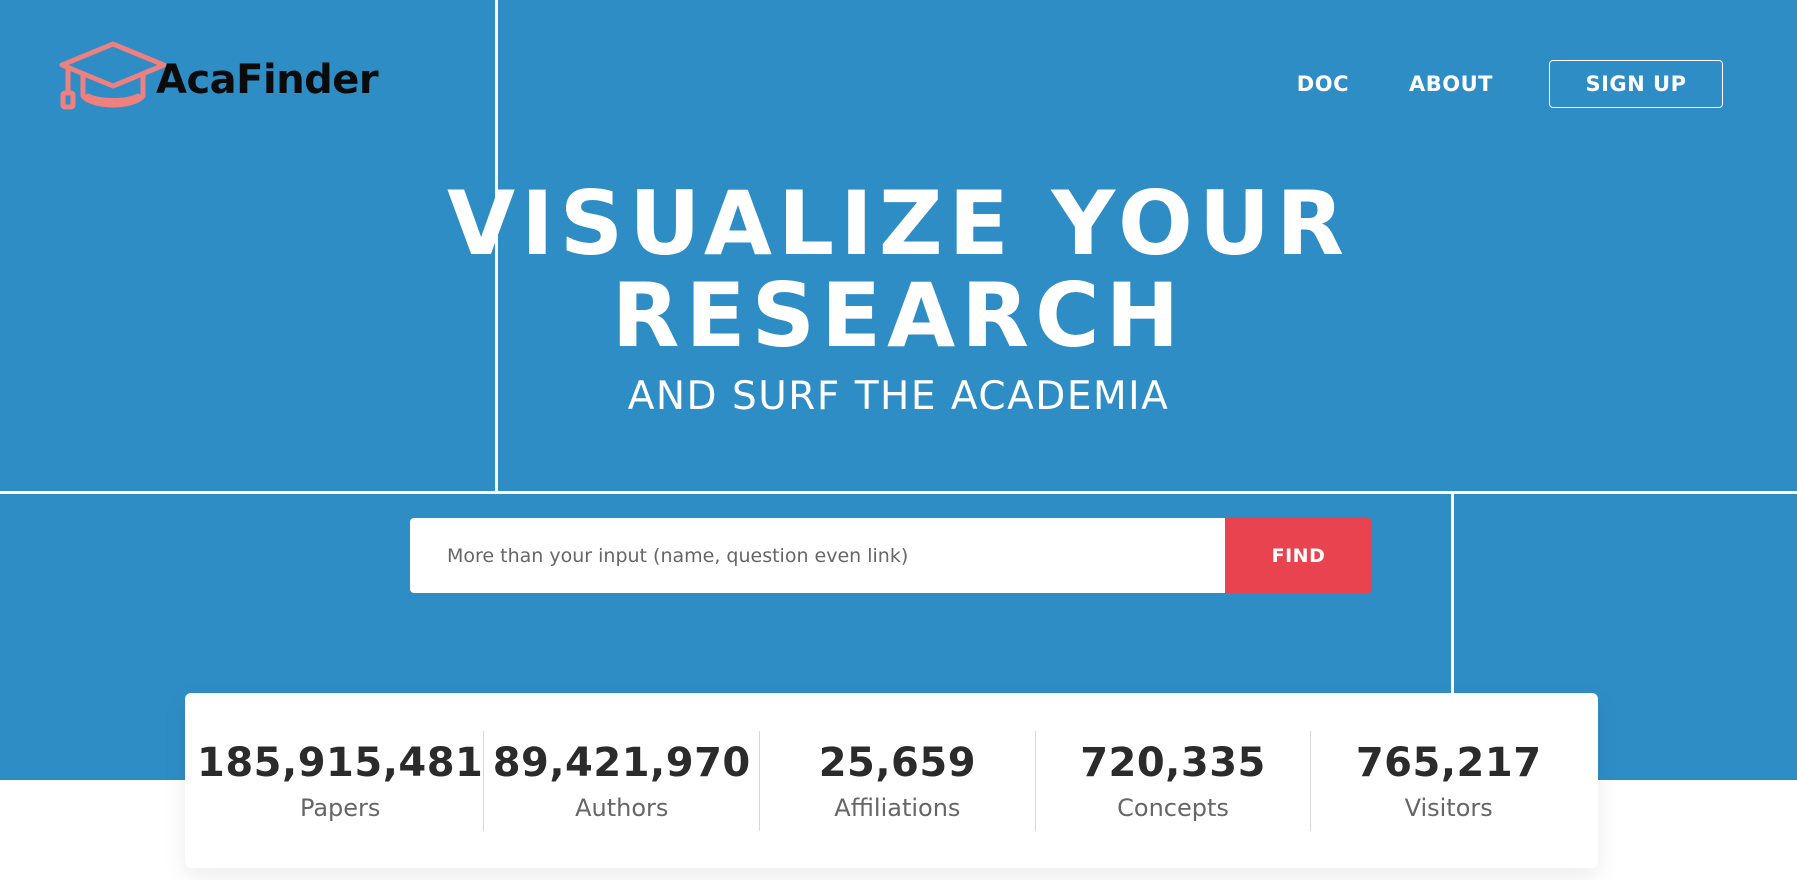  Describe the element at coordinates (1298, 555) in the screenshot. I see `find-button: FIND` at that location.